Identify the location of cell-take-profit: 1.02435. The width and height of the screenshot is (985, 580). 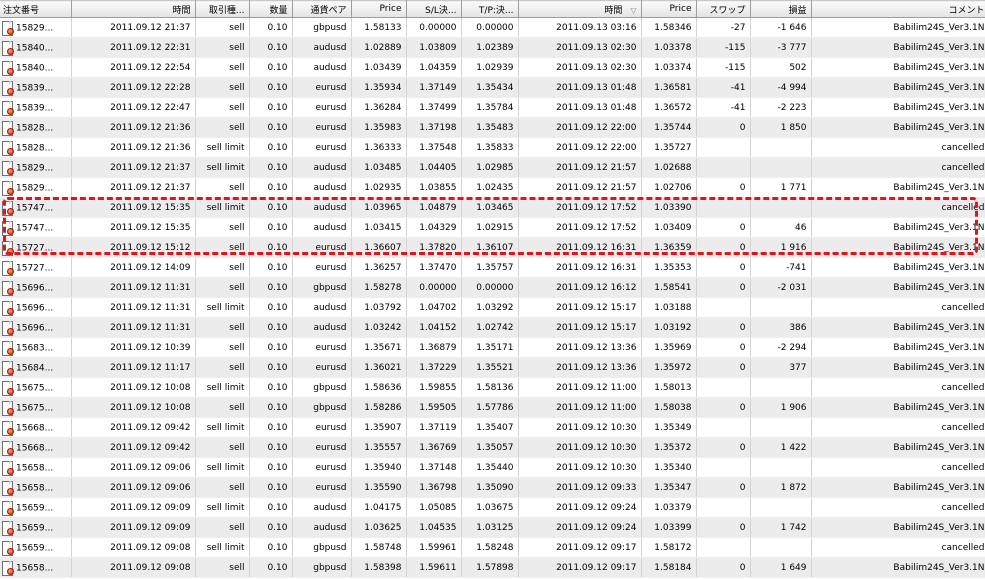
(490, 187).